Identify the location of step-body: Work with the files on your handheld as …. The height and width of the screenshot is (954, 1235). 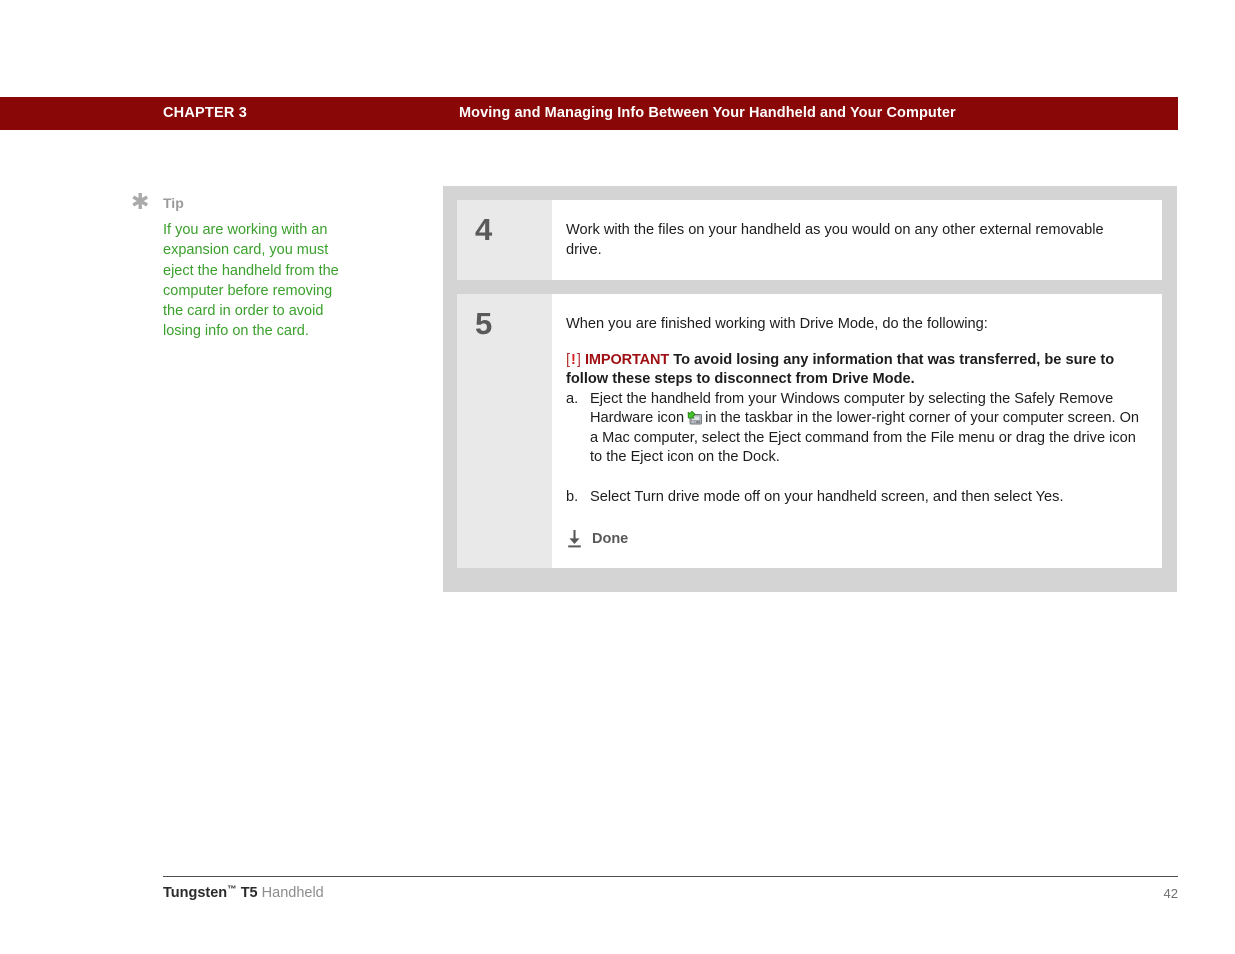
(857, 240).